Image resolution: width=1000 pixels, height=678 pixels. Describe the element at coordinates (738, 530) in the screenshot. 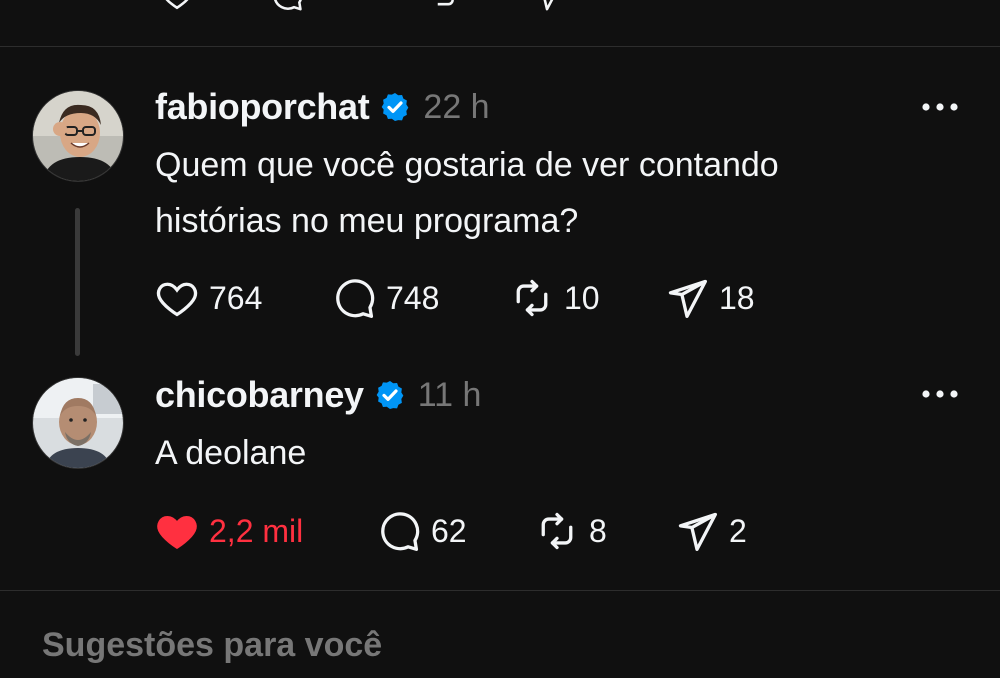

I see `share-count: 2` at that location.